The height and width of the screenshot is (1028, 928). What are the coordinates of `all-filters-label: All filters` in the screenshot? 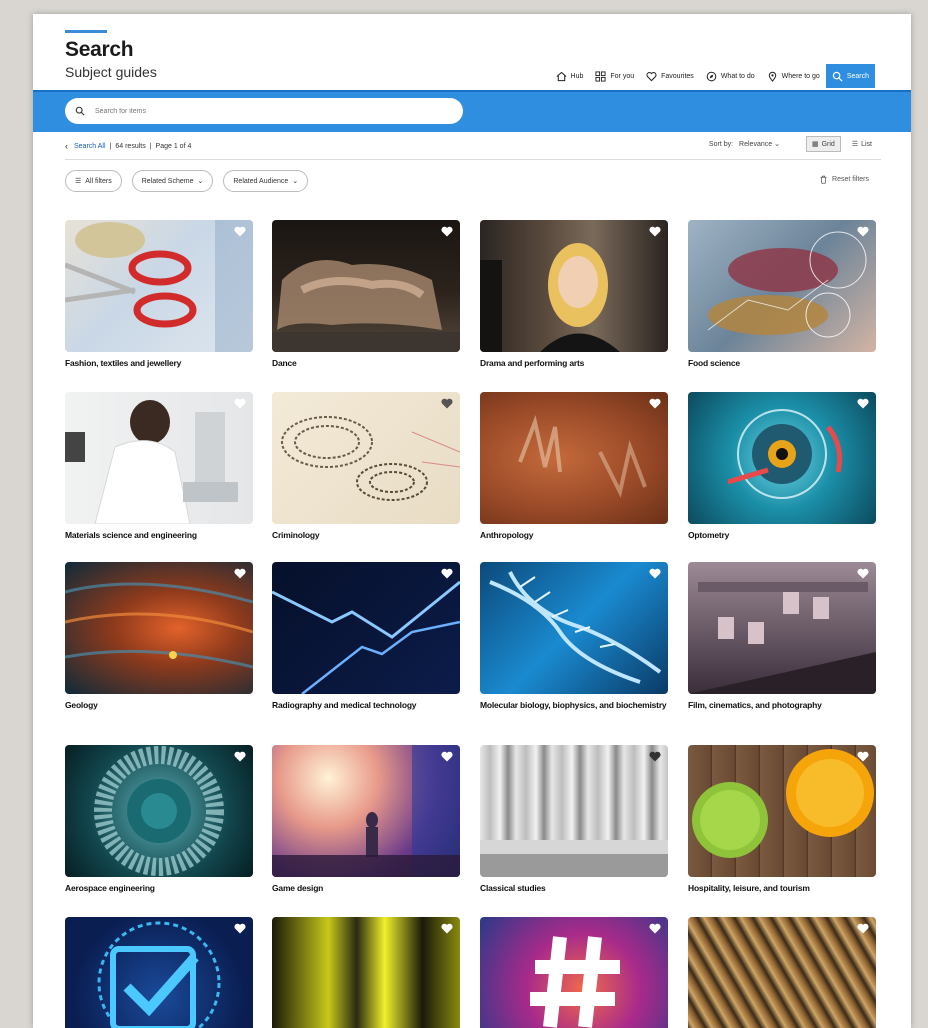 It's located at (98, 181).